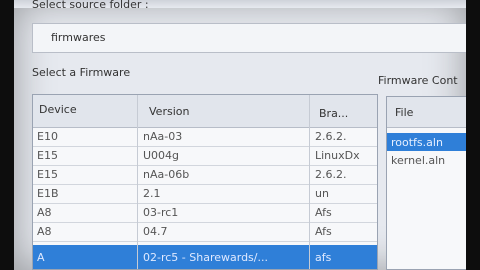  Describe the element at coordinates (205, 175) in the screenshot. I see `table-row: E15 nAa-06b 2.6.2.` at that location.